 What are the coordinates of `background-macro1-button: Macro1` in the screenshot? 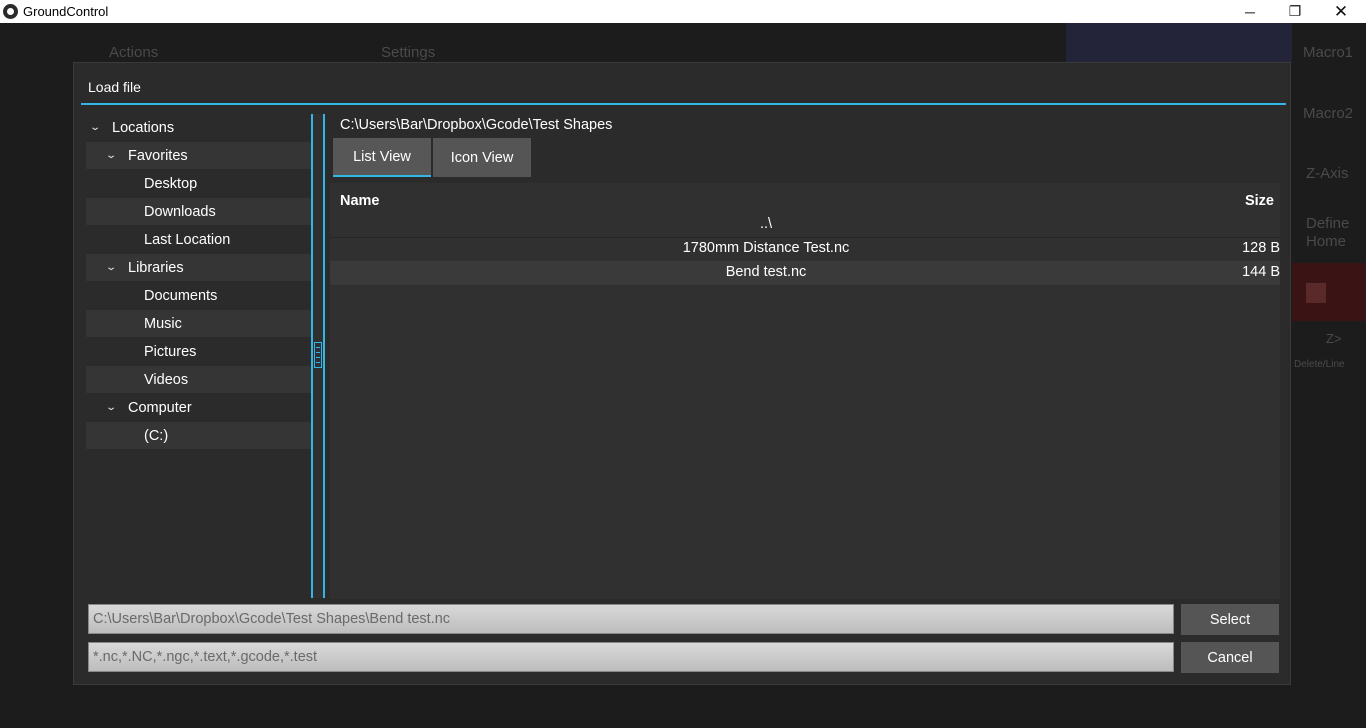 It's located at (1328, 52).